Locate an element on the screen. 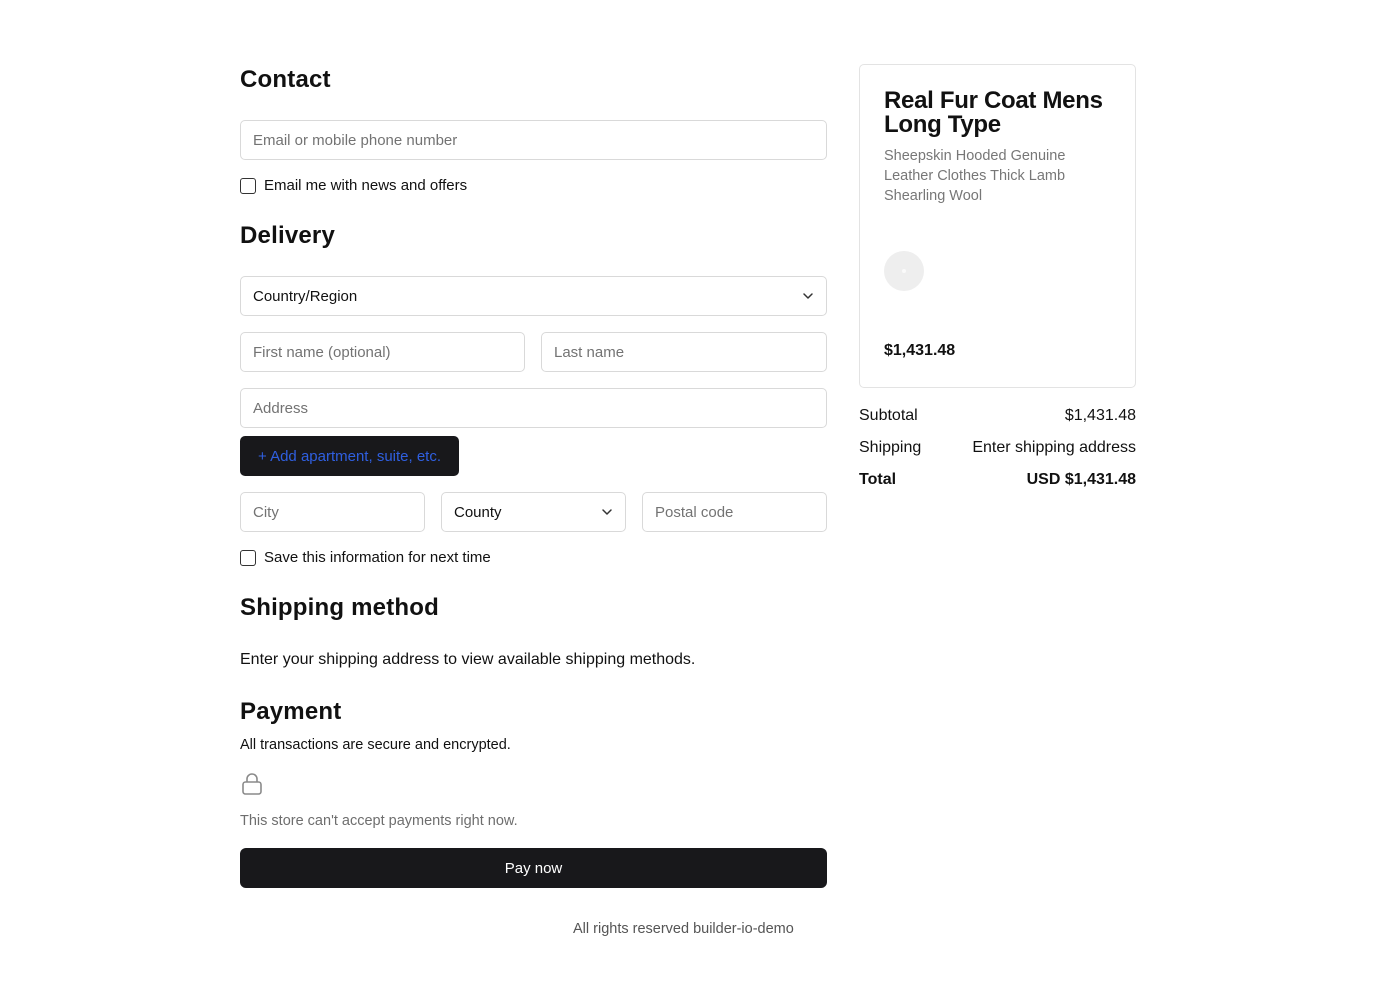  total-value: USD $1,431.48 is located at coordinates (1081, 479).